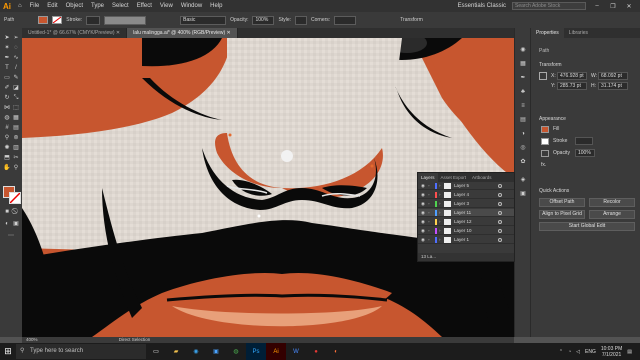  Describe the element at coordinates (612, 202) in the screenshot. I see `recolor-button: Recolor` at that location.